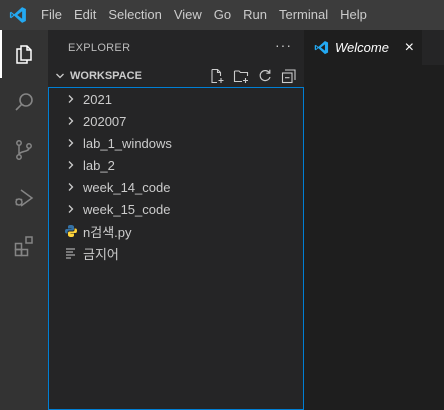 The height and width of the screenshot is (410, 444). What do you see at coordinates (176, 121) in the screenshot?
I see `tree-folder: 202007` at bounding box center [176, 121].